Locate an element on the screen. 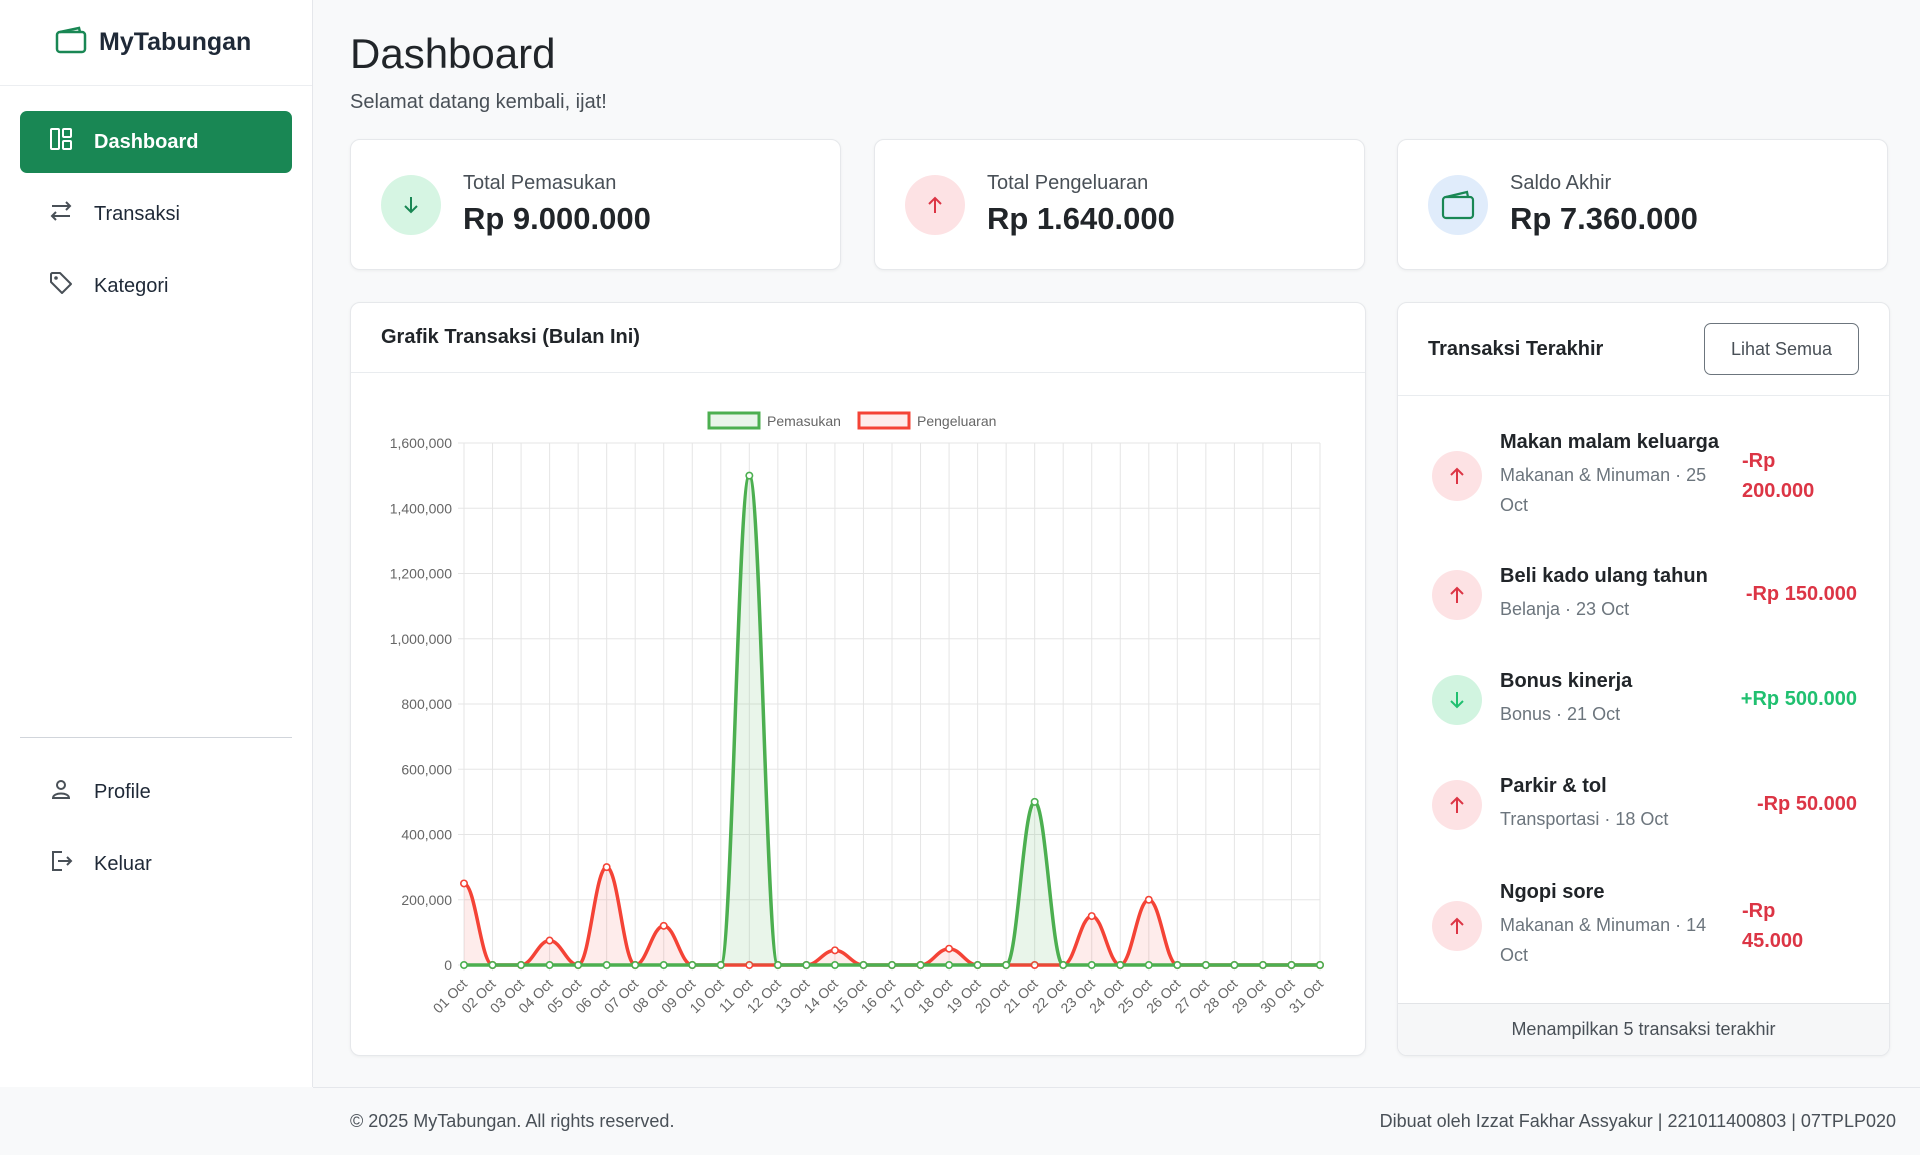  brand: MyTabungan is located at coordinates (156, 43).